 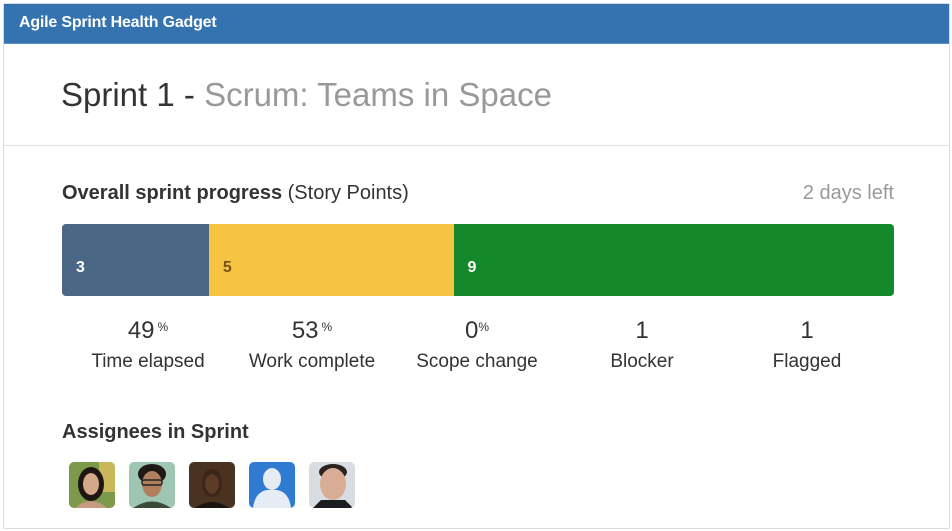 I want to click on progress-title: Overall sprint progress (Story Points), so click(x=235, y=193).